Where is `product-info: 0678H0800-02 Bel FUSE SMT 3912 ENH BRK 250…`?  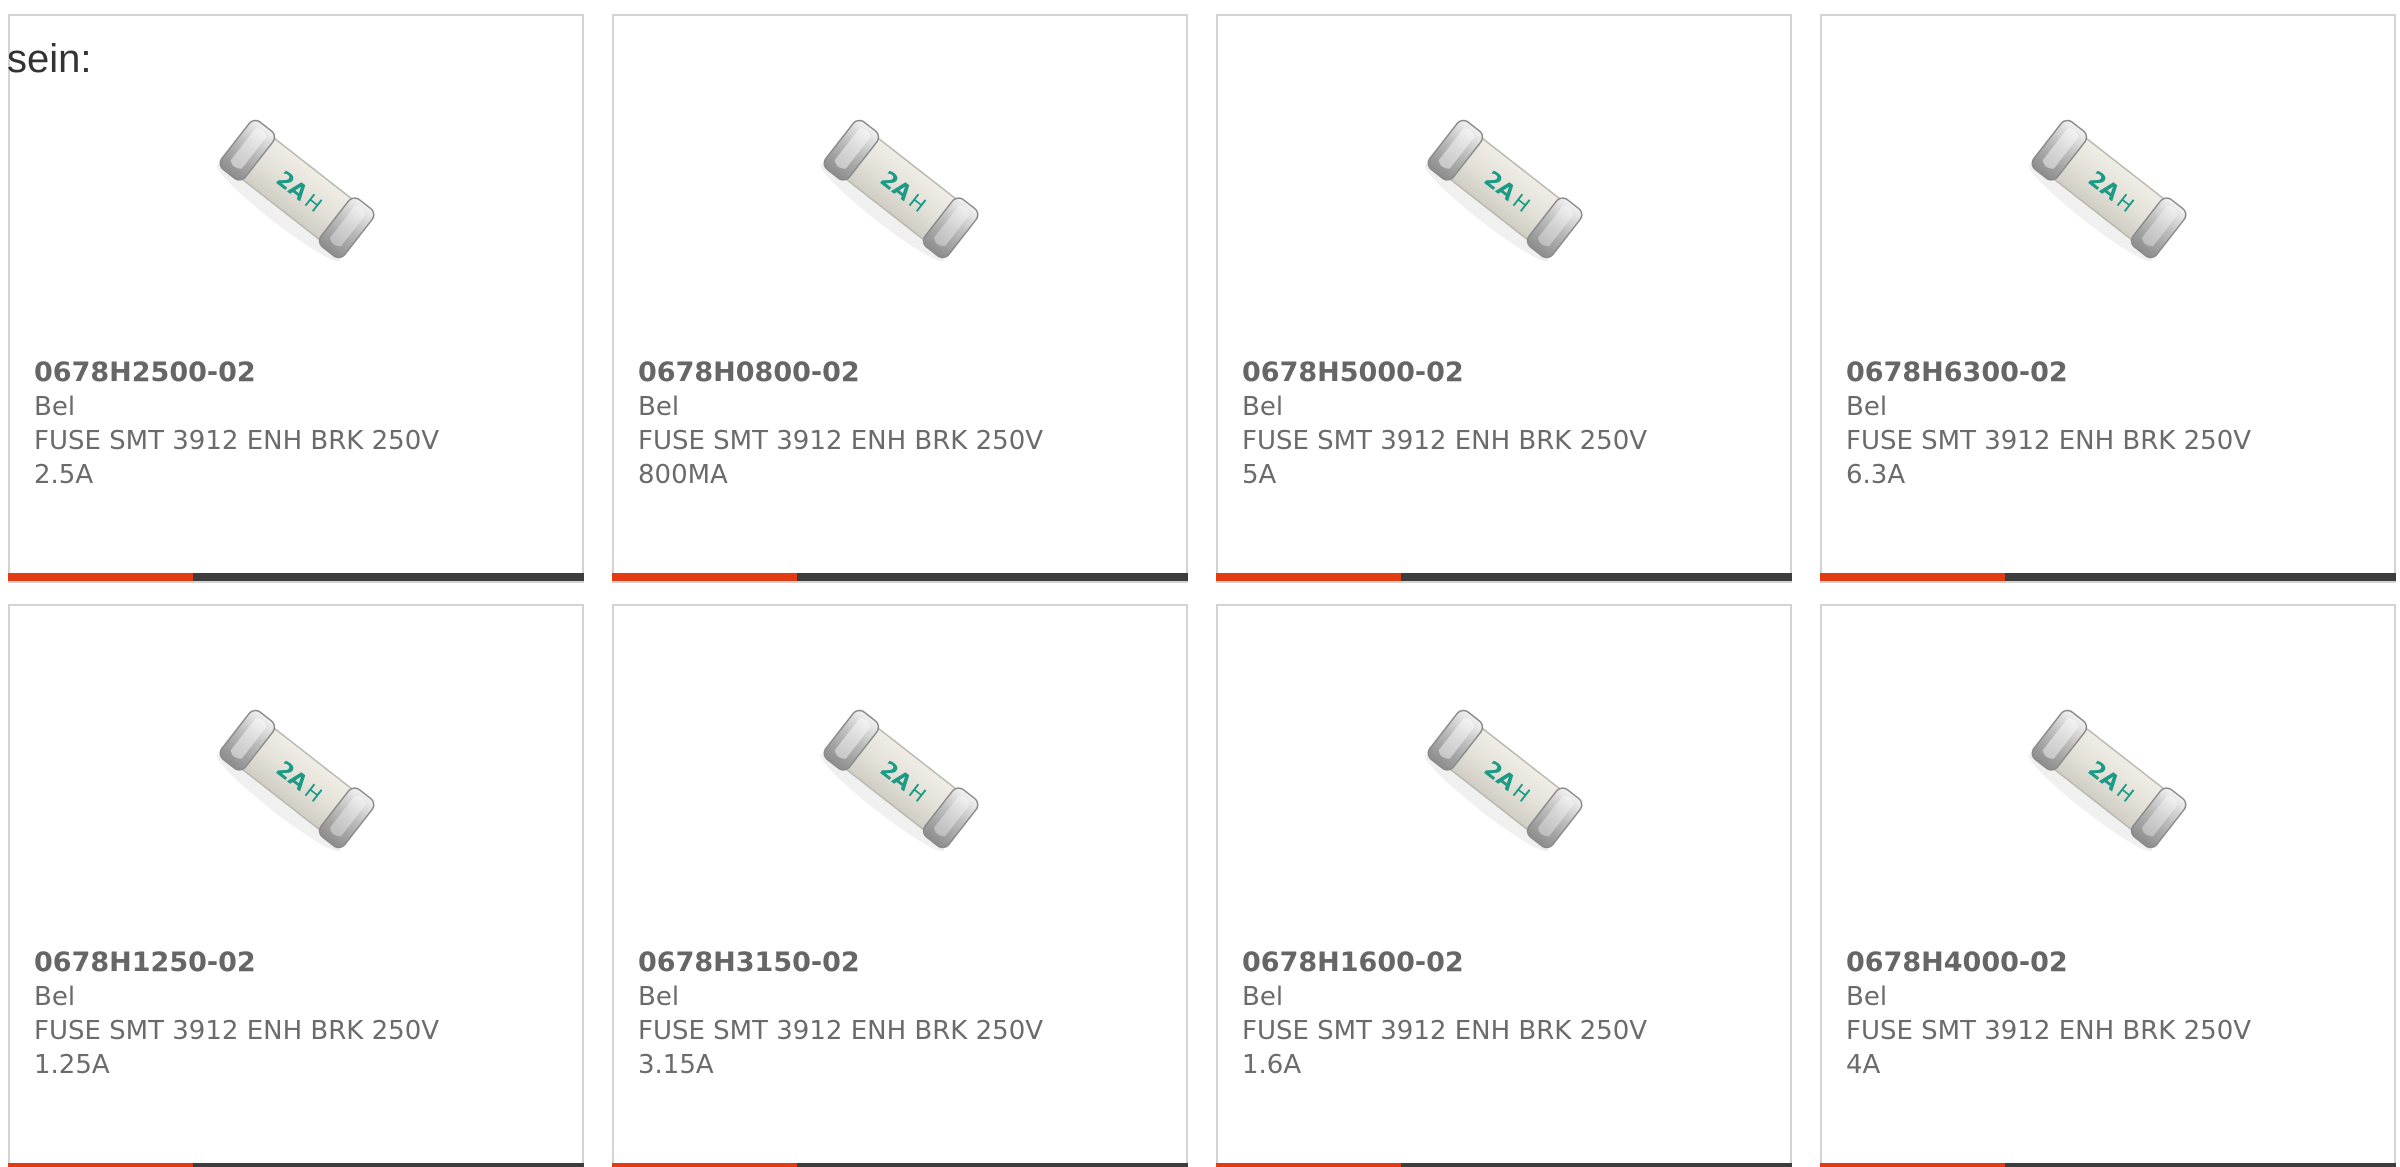 product-info: 0678H0800-02 Bel FUSE SMT 3912 ENH BRK 250… is located at coordinates (840, 424).